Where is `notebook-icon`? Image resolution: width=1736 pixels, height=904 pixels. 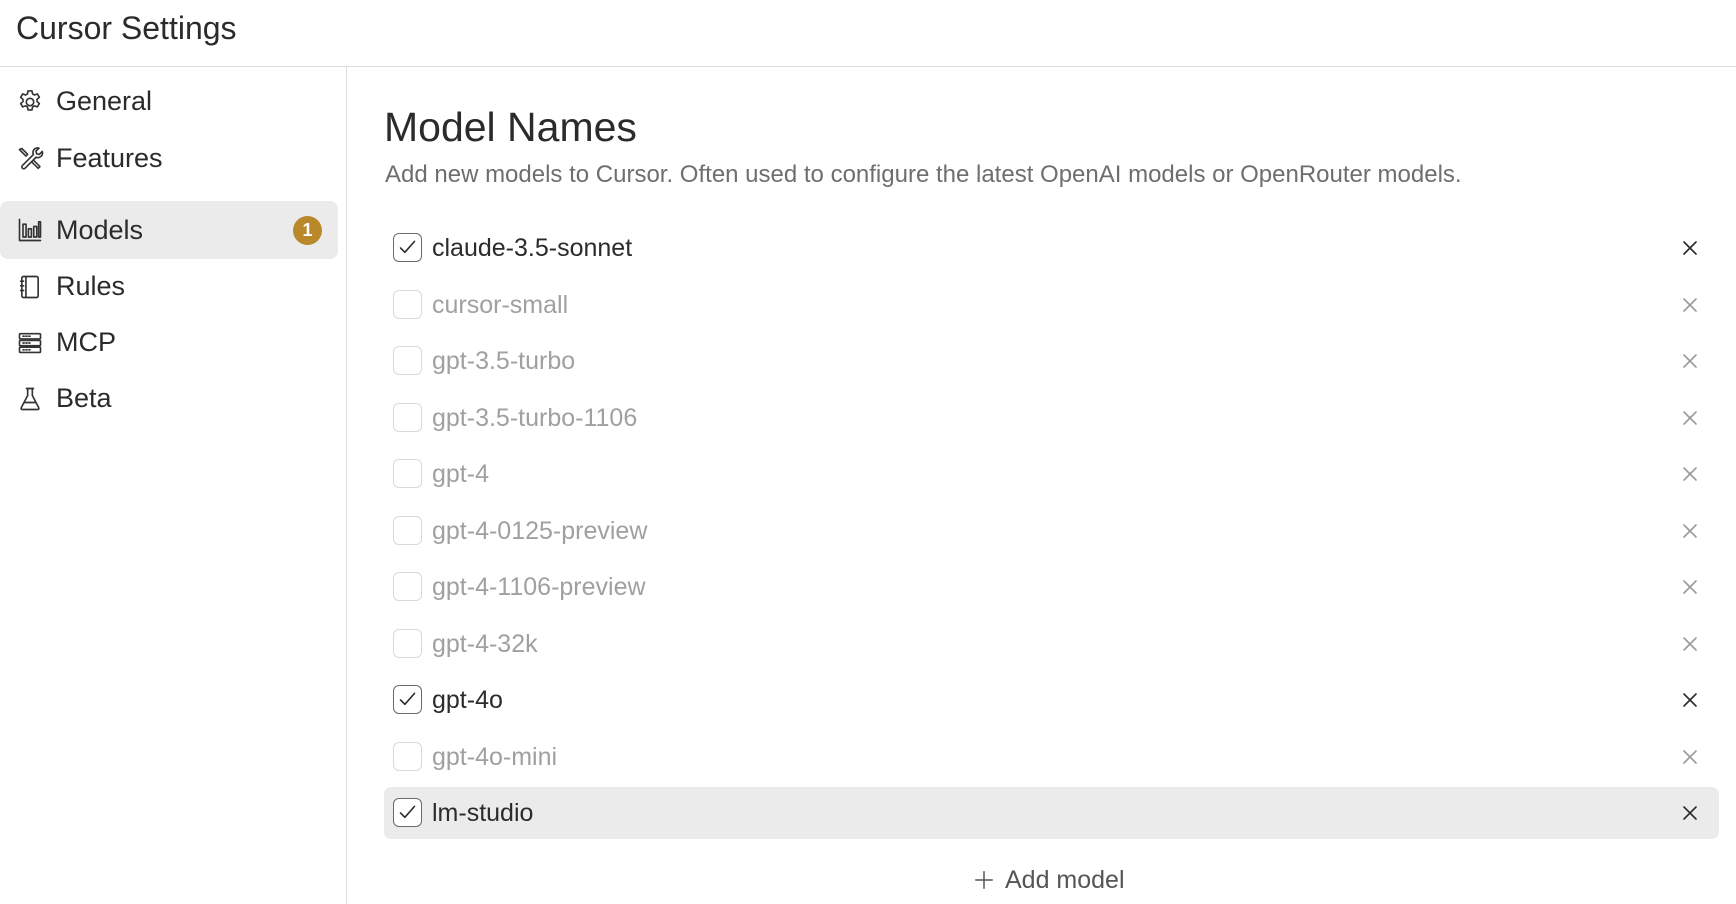
notebook-icon is located at coordinates (30, 287).